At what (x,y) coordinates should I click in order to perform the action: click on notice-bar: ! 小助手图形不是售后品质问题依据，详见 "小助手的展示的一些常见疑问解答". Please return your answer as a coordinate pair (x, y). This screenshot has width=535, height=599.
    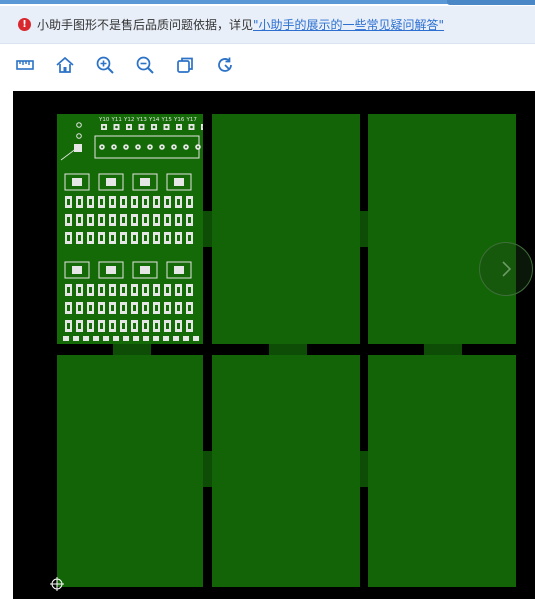
    Looking at the image, I should click on (267, 25).